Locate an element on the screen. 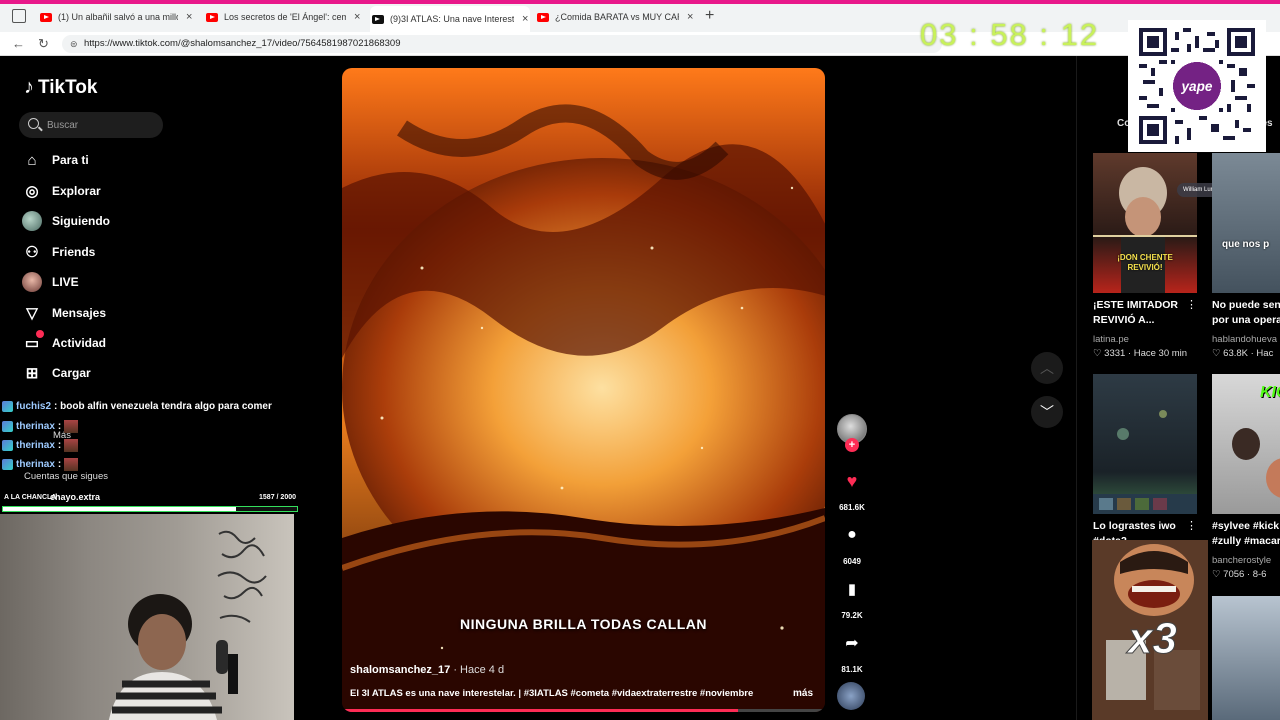  kick-logo-text: KICK is located at coordinates (1270, 392).